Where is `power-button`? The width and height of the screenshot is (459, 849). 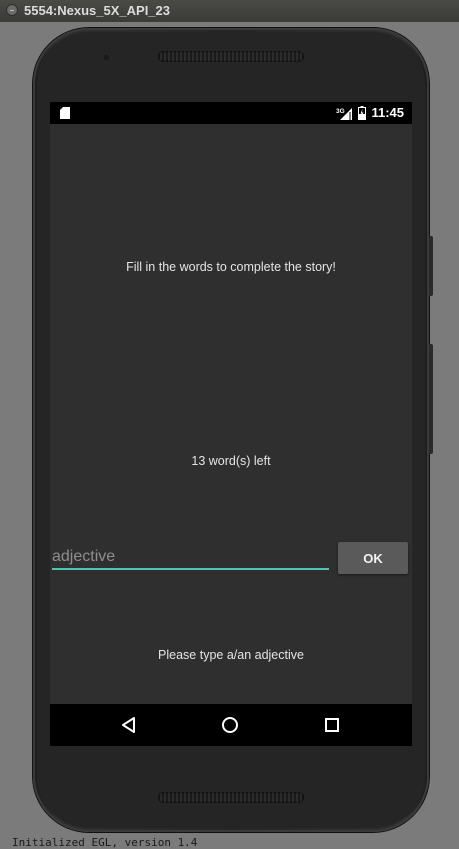
power-button is located at coordinates (431, 266).